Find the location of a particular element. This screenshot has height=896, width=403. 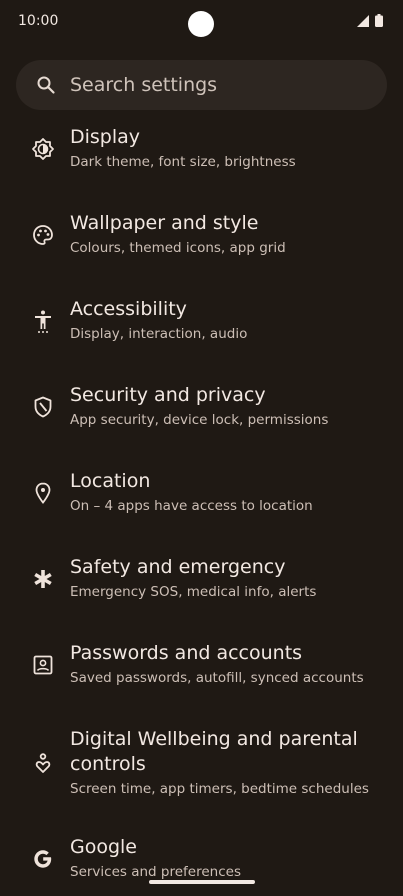

search-bar: Search settings is located at coordinates (201, 85).